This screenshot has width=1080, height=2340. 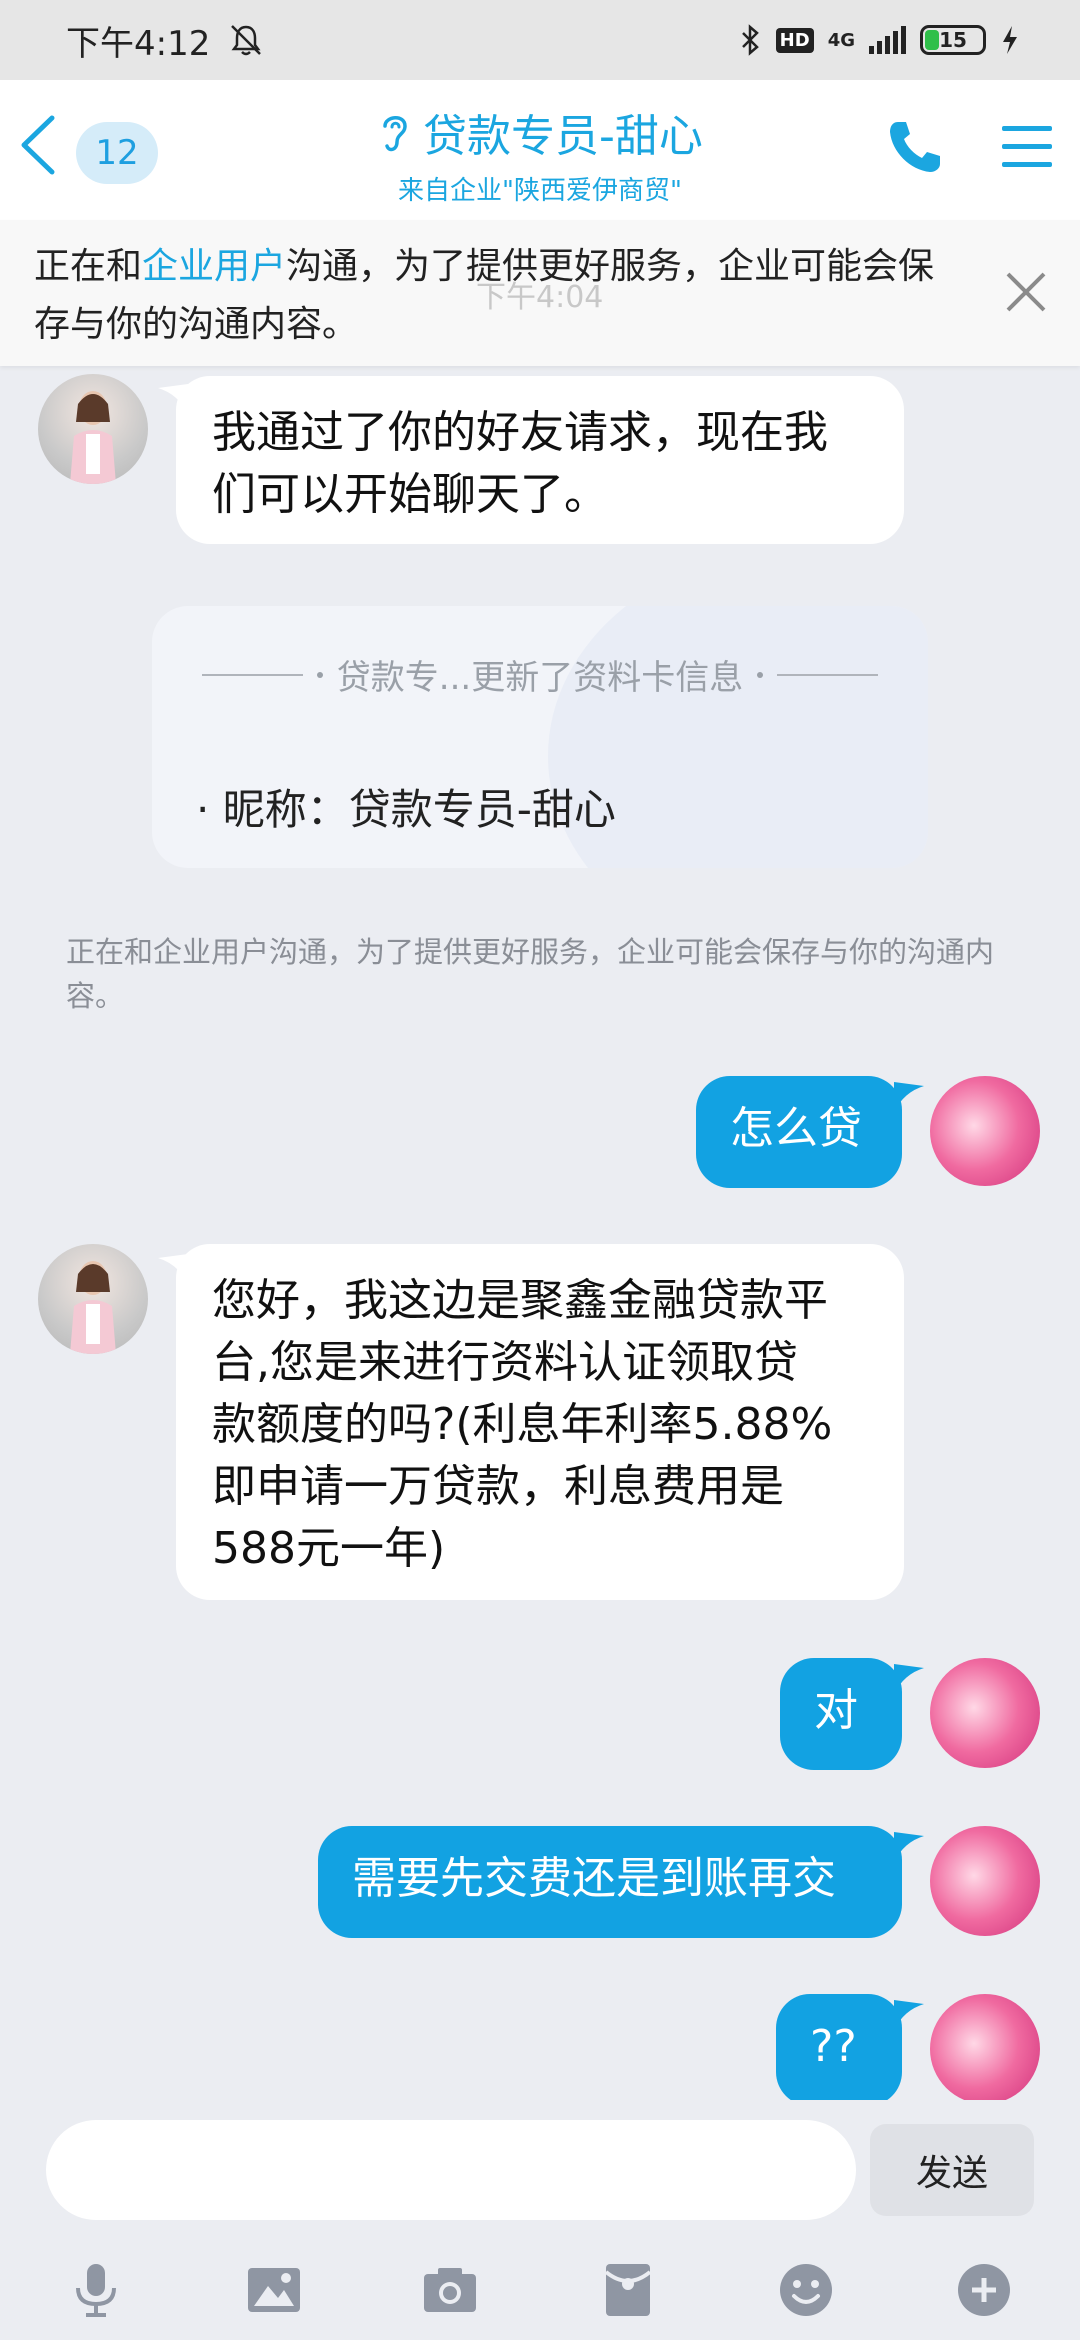 I want to click on notice-prefix: 正在和, so click(x=88, y=266).